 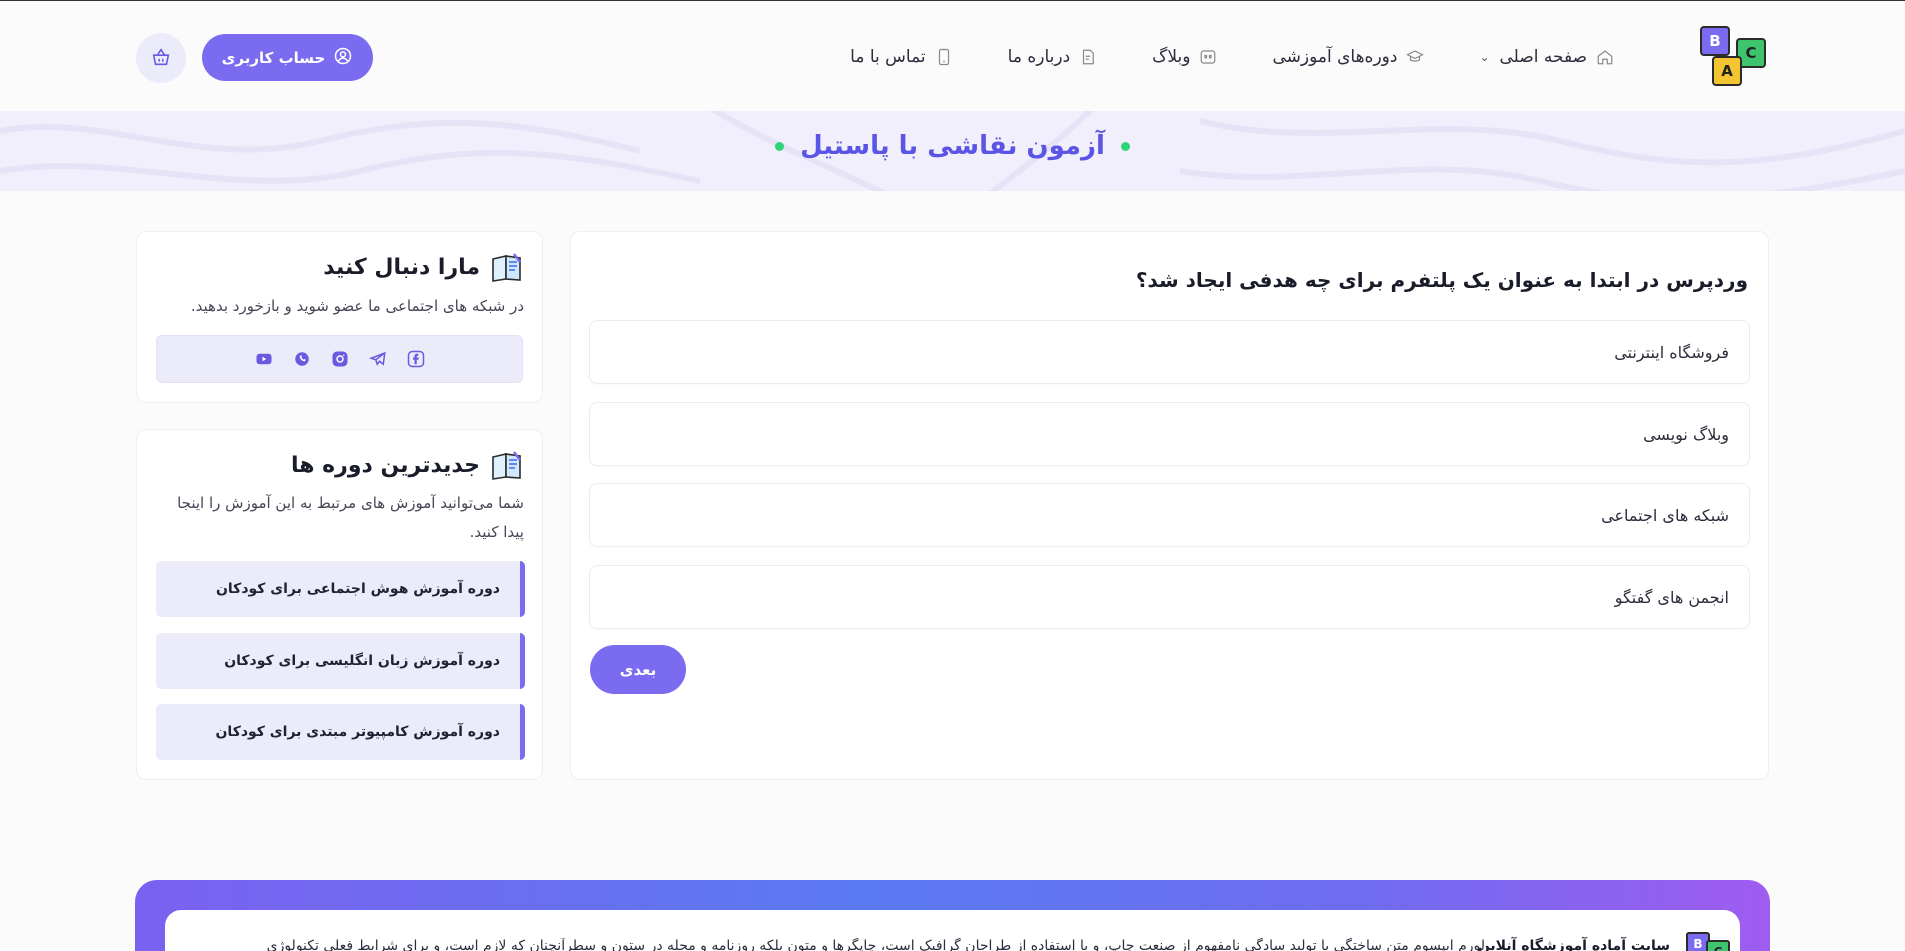 I want to click on nav-label: صفحه اصلی, so click(x=1543, y=57).